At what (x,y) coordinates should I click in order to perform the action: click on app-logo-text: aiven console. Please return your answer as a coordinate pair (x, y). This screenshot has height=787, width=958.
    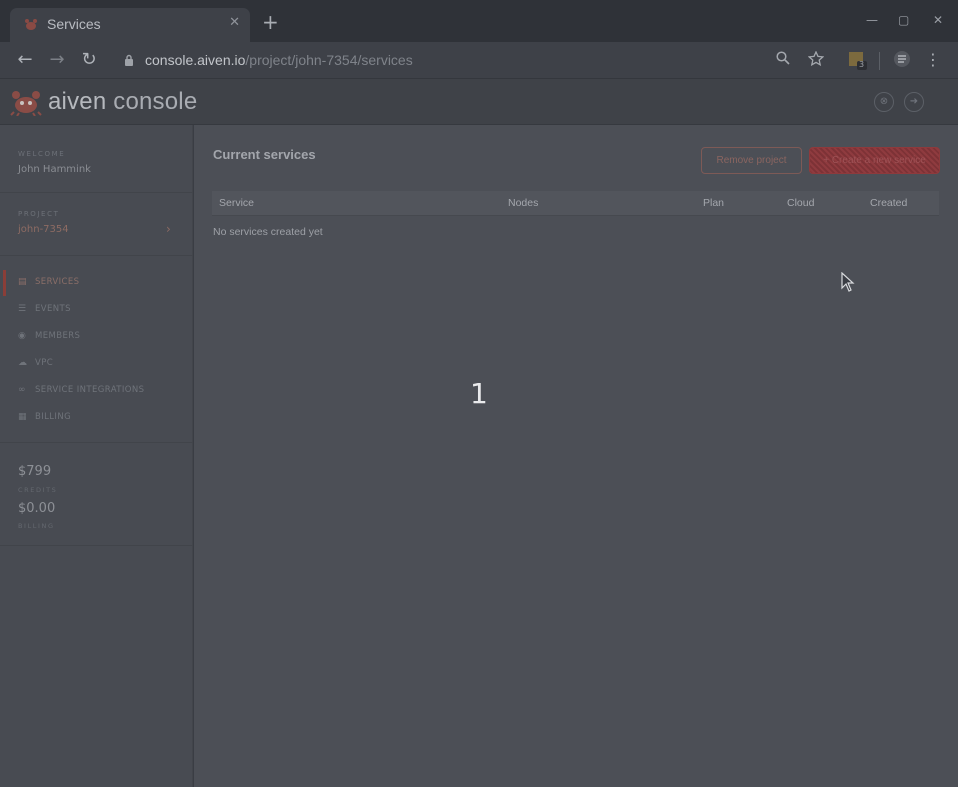
    Looking at the image, I should click on (122, 102).